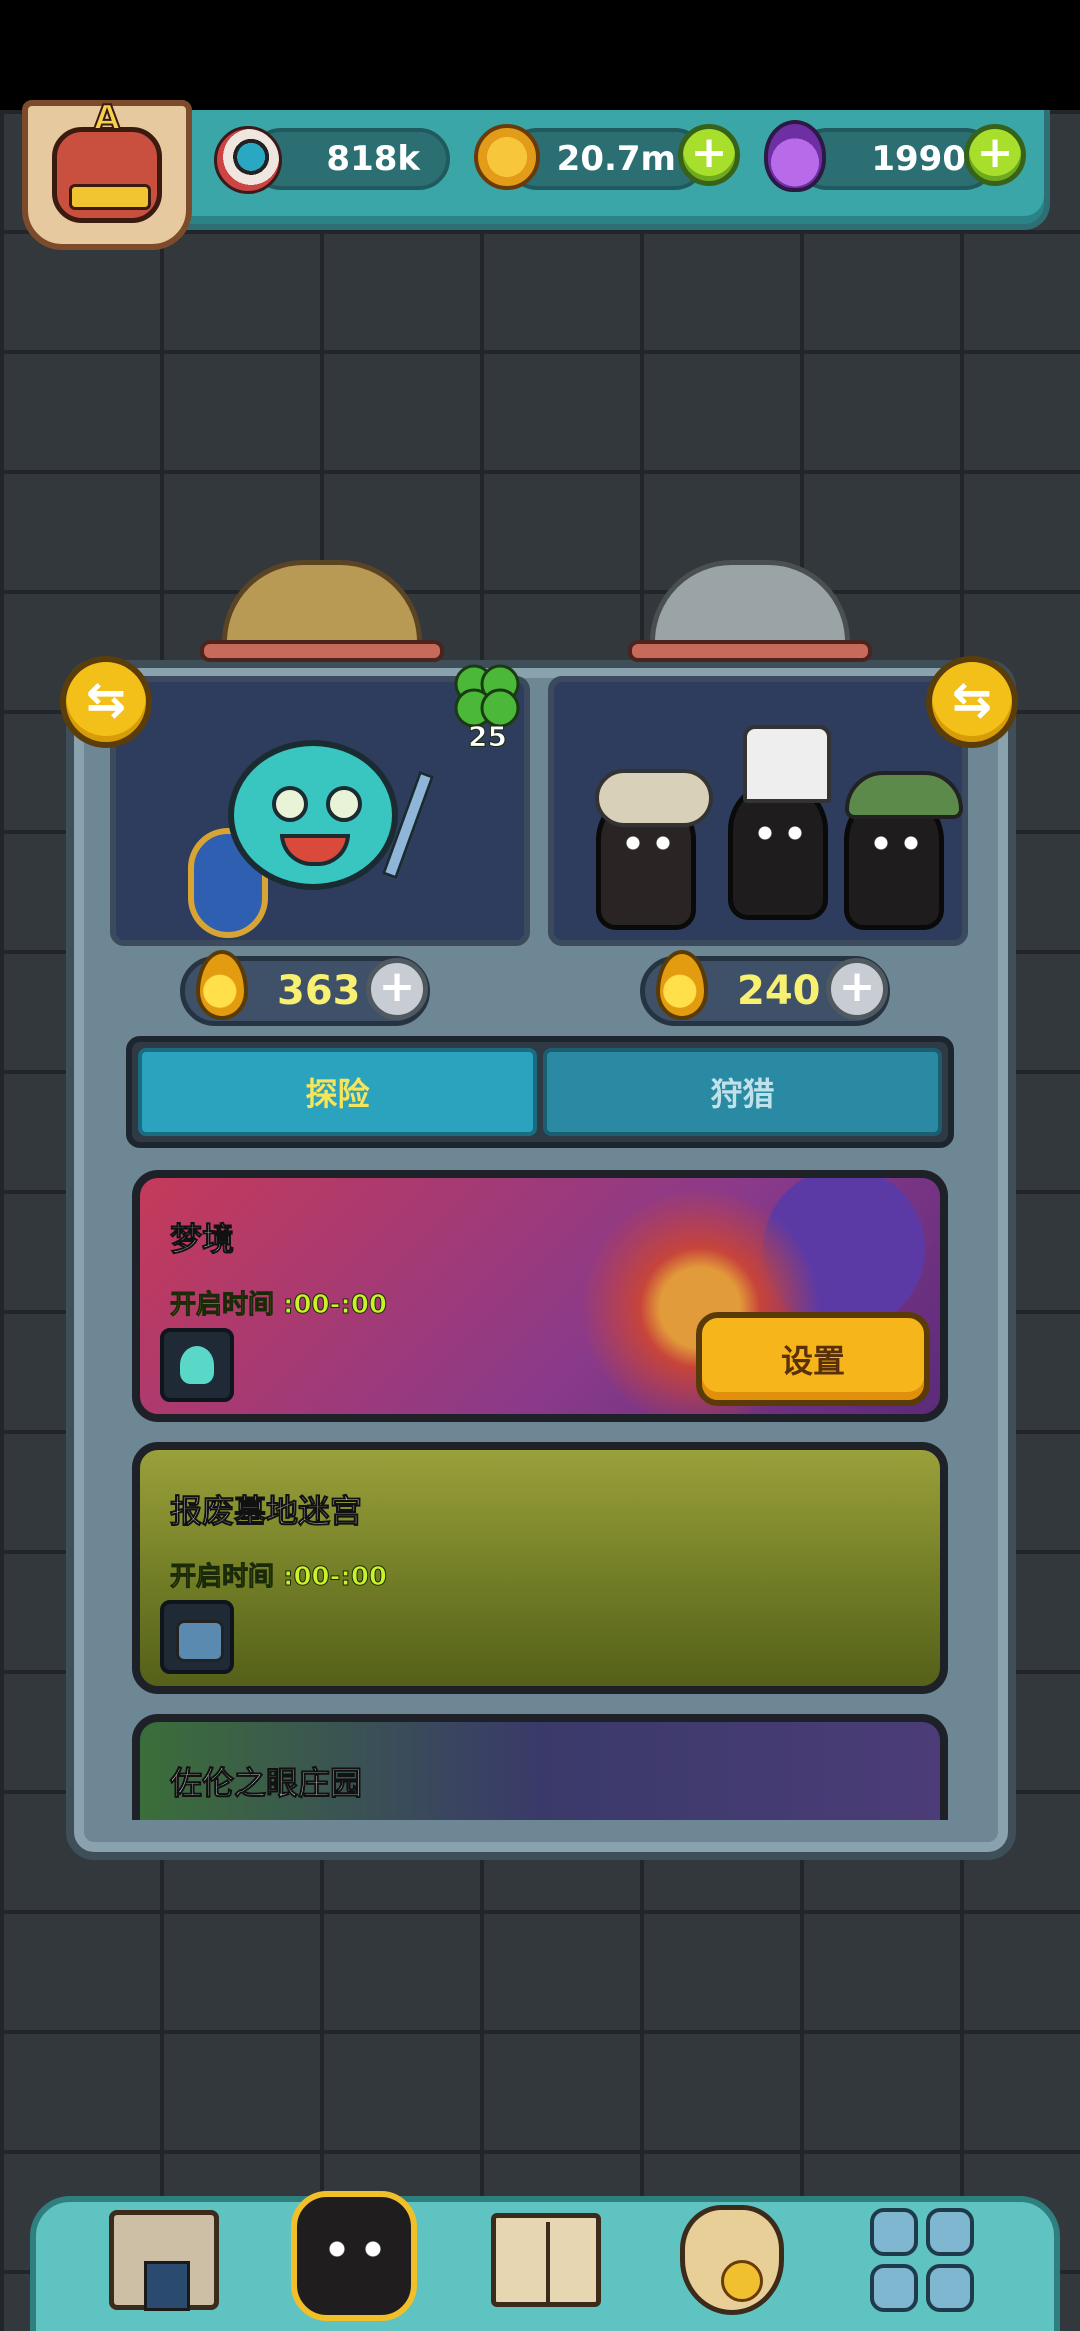 The image size is (1080, 2331). Describe the element at coordinates (857, 989) in the screenshot. I see `add-hunt-energy-button: +` at that location.